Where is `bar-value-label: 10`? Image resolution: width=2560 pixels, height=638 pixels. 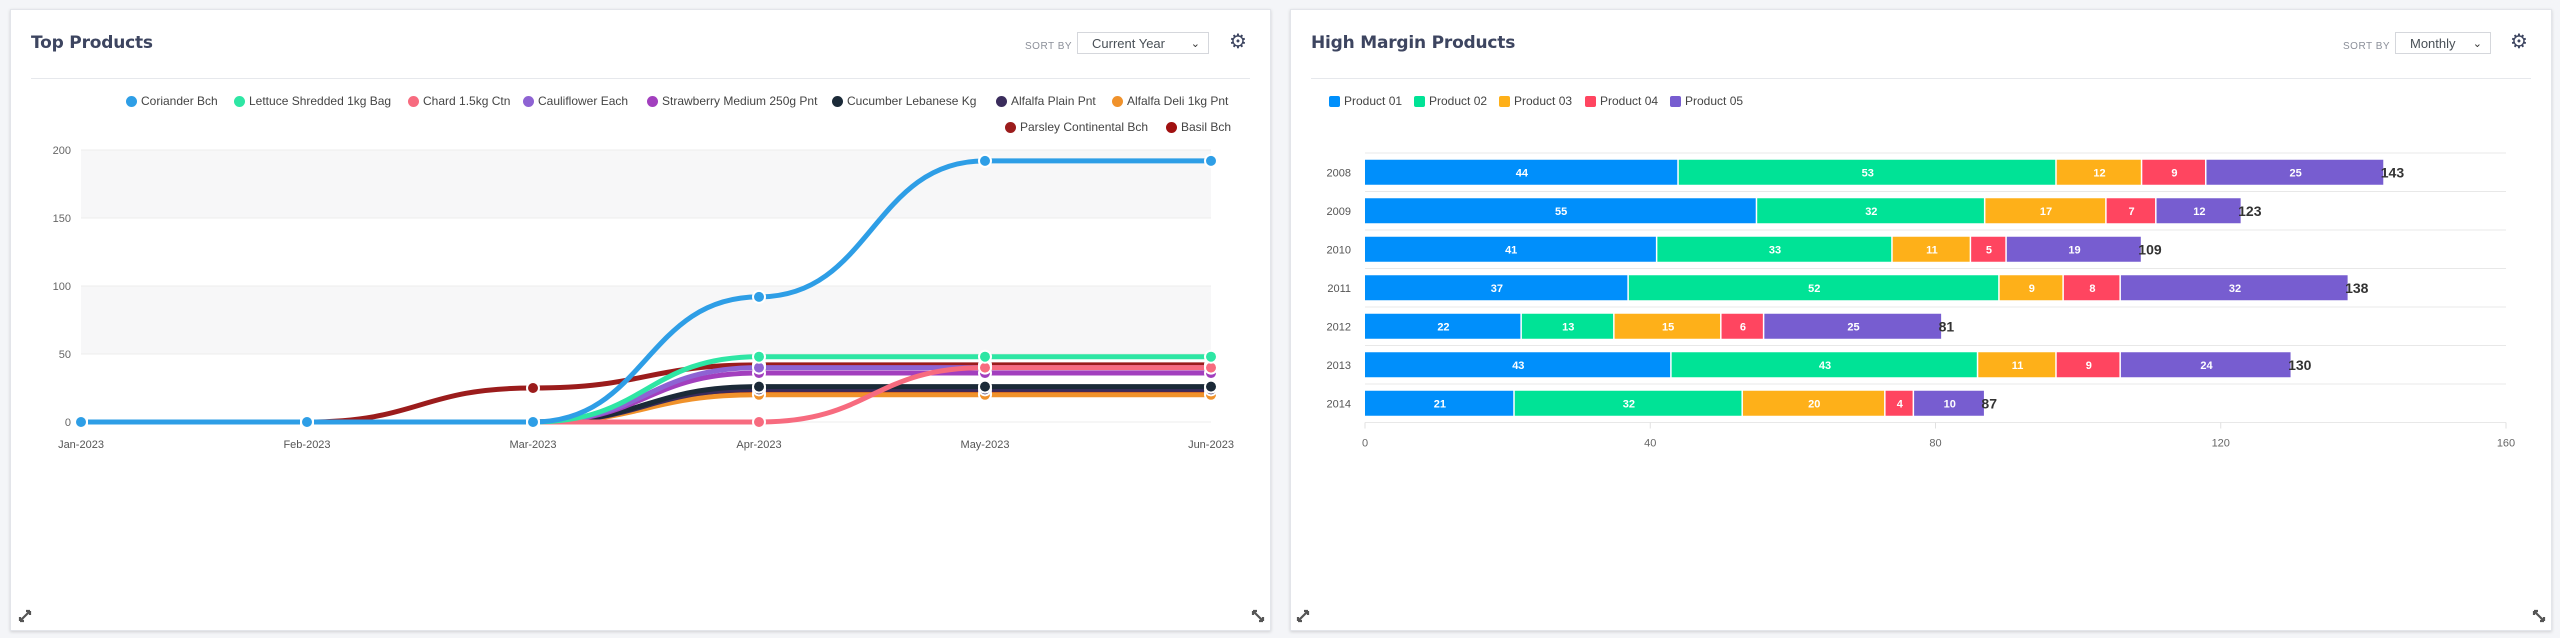 bar-value-label: 10 is located at coordinates (1950, 404).